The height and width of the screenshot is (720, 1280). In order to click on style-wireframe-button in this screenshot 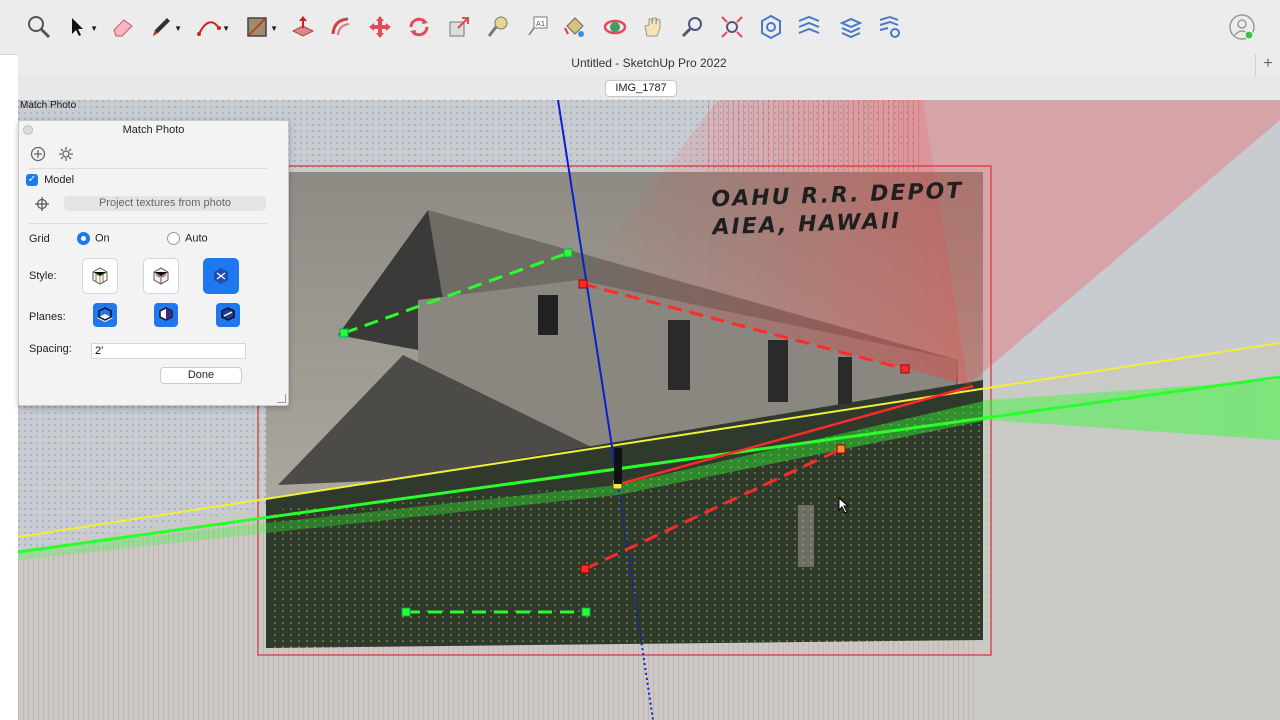, I will do `click(100, 276)`.